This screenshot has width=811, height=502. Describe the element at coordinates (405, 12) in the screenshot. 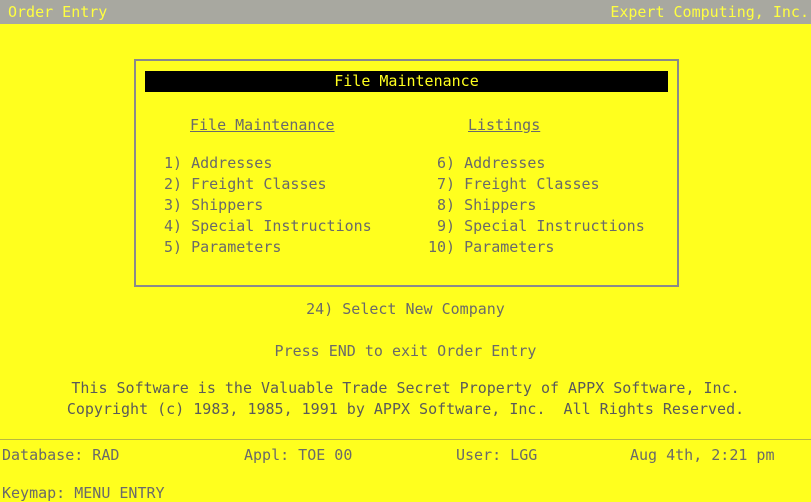

I see `title-bar: Order Entry Expert Computing, Inc.` at that location.